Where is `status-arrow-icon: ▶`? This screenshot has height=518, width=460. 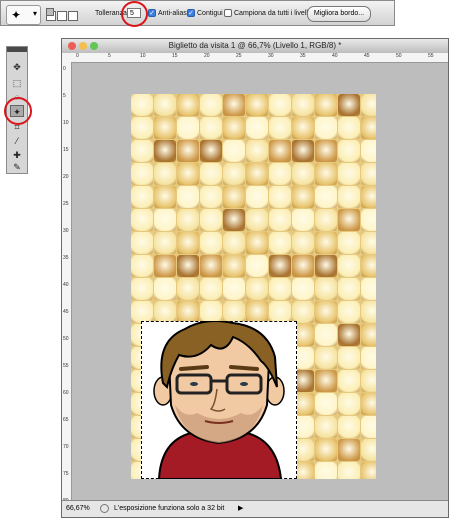 status-arrow-icon: ▶ is located at coordinates (240, 509).